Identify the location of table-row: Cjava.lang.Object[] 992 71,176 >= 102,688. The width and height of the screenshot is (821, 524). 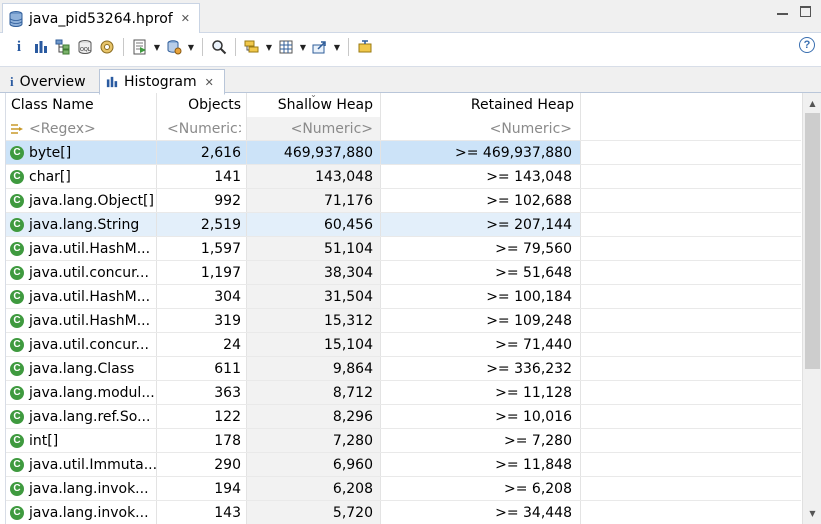
(403, 201).